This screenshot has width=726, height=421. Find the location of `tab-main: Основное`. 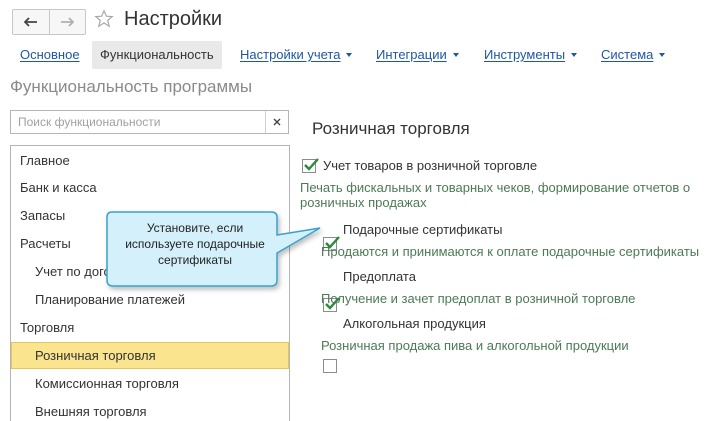

tab-main: Основное is located at coordinates (50, 55).